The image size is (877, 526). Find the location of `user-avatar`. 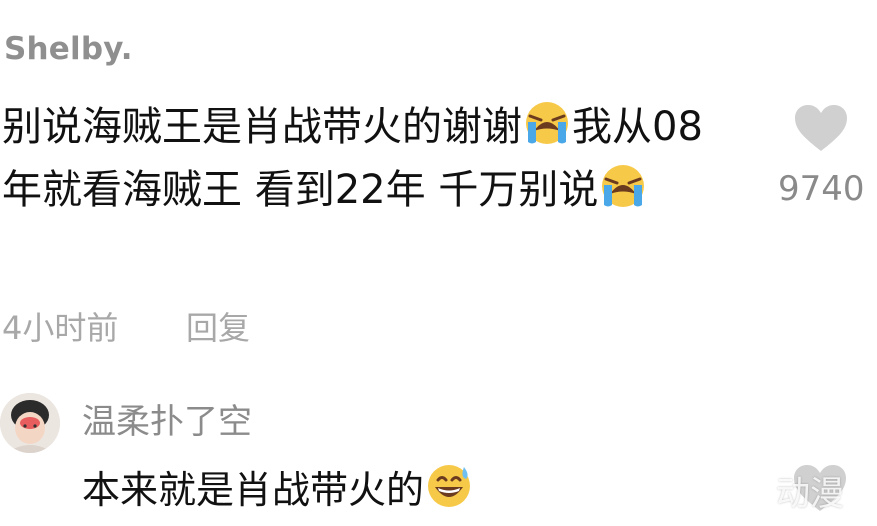

user-avatar is located at coordinates (30, 423).